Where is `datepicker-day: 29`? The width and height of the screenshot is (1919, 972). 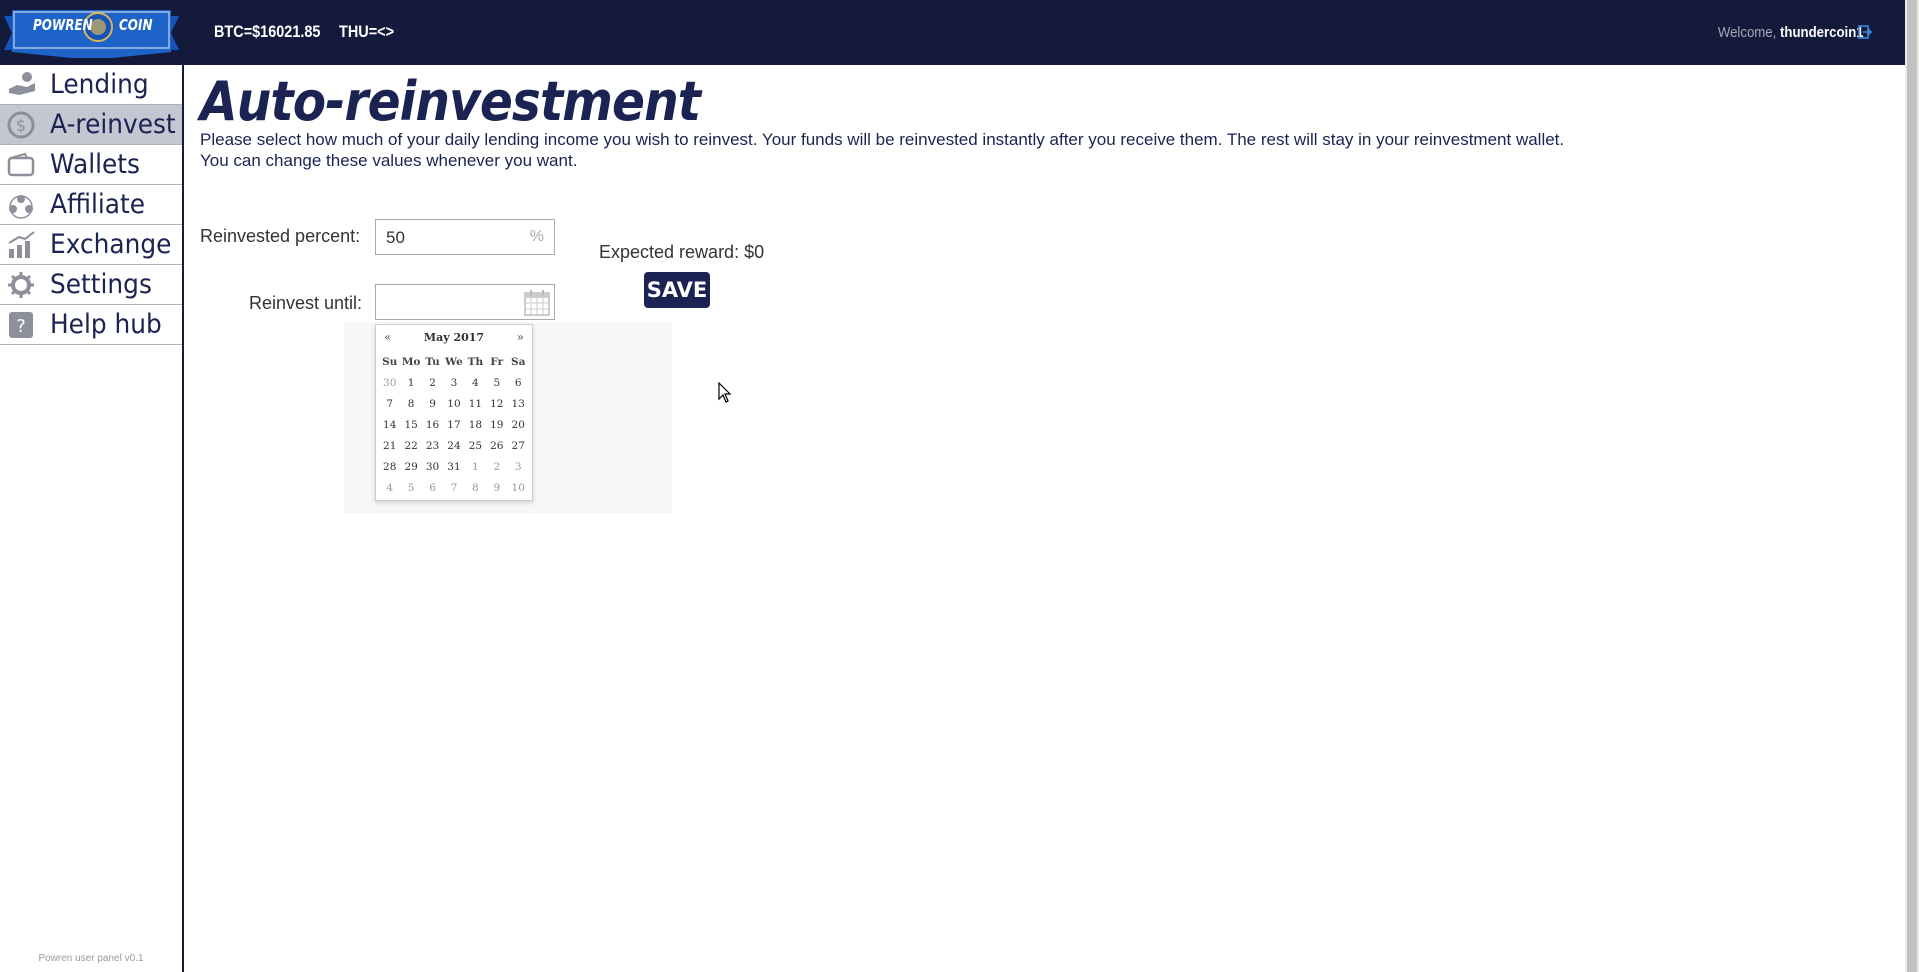
datepicker-day: 29 is located at coordinates (410, 467).